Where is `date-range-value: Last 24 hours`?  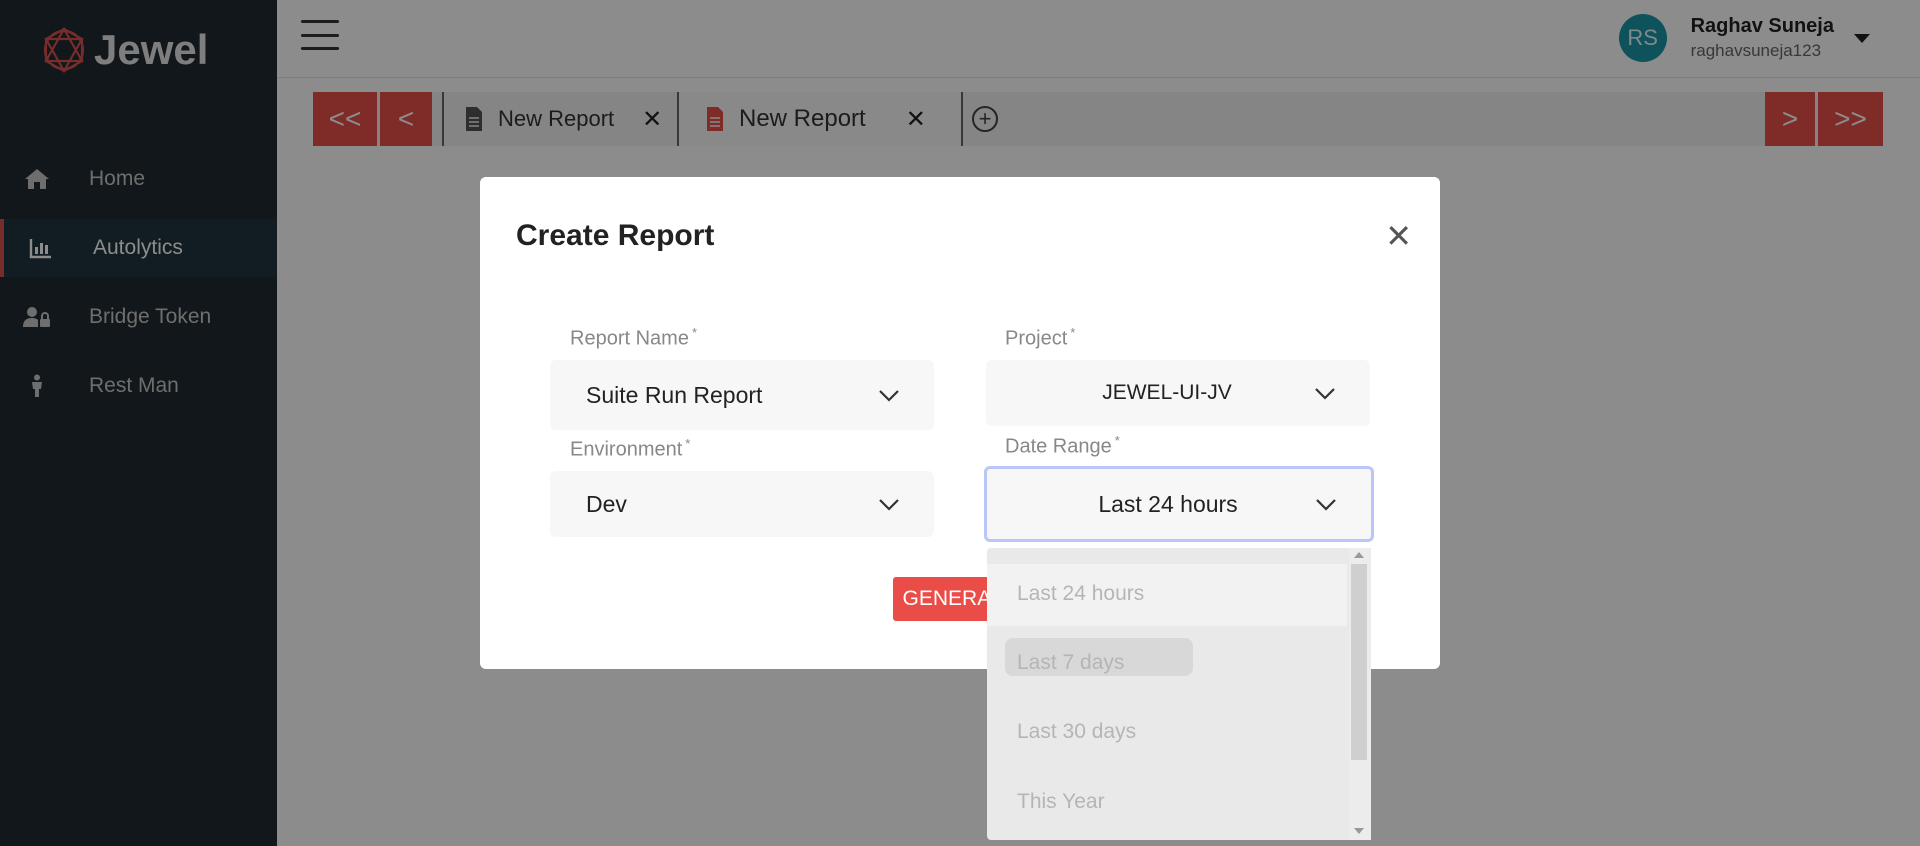 date-range-value: Last 24 hours is located at coordinates (1168, 503).